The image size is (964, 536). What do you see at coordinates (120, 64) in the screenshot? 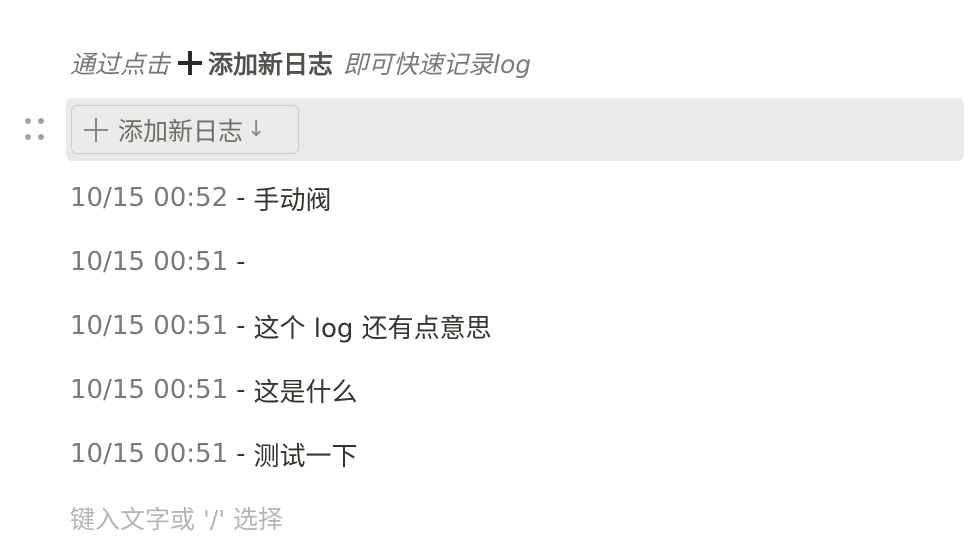
I see `hint-prefix: 通过点击` at bounding box center [120, 64].